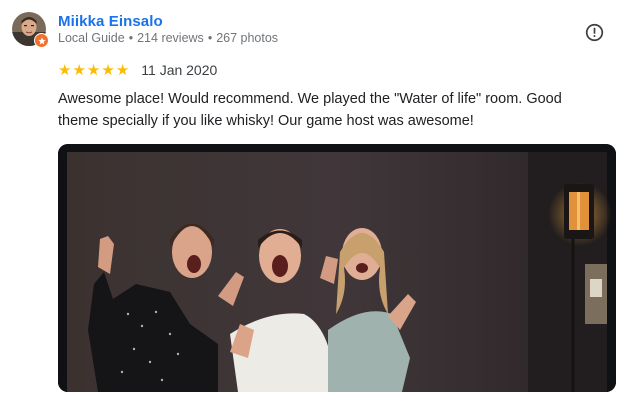 The height and width of the screenshot is (403, 640). I want to click on report-review-button, so click(594, 32).